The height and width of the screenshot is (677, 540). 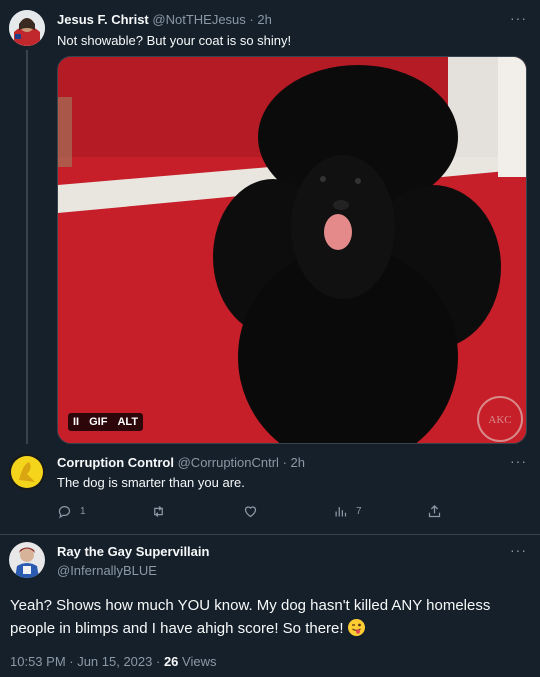 What do you see at coordinates (151, 482) in the screenshot?
I see `tweet-text: The dog is smarter than you are.` at bounding box center [151, 482].